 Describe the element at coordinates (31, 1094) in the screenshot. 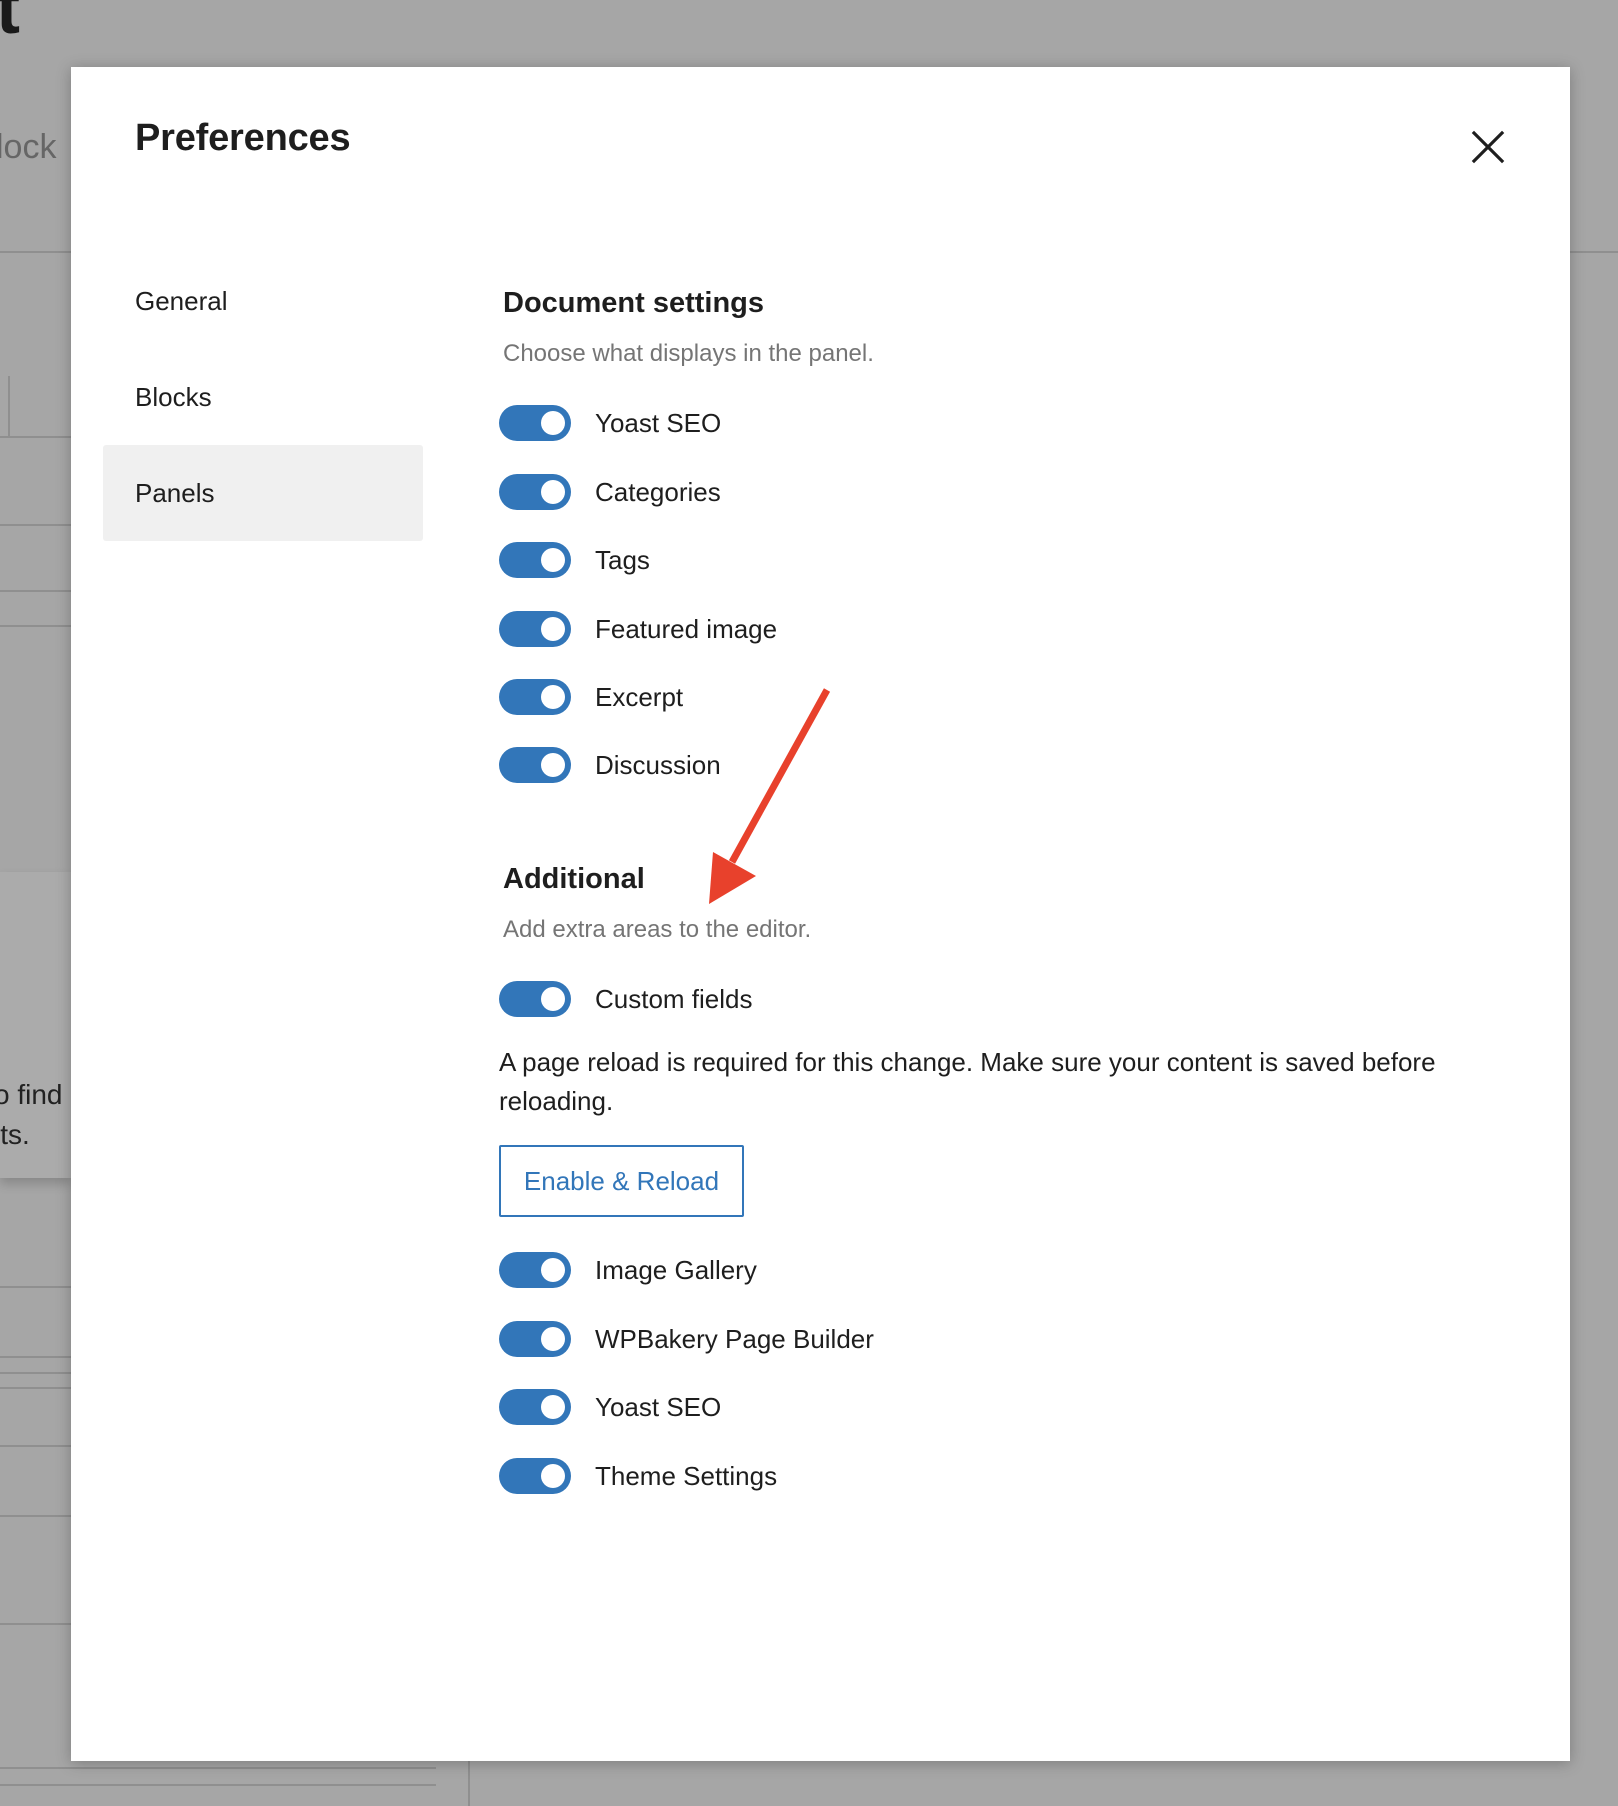

I see `background-text-line: o find` at that location.